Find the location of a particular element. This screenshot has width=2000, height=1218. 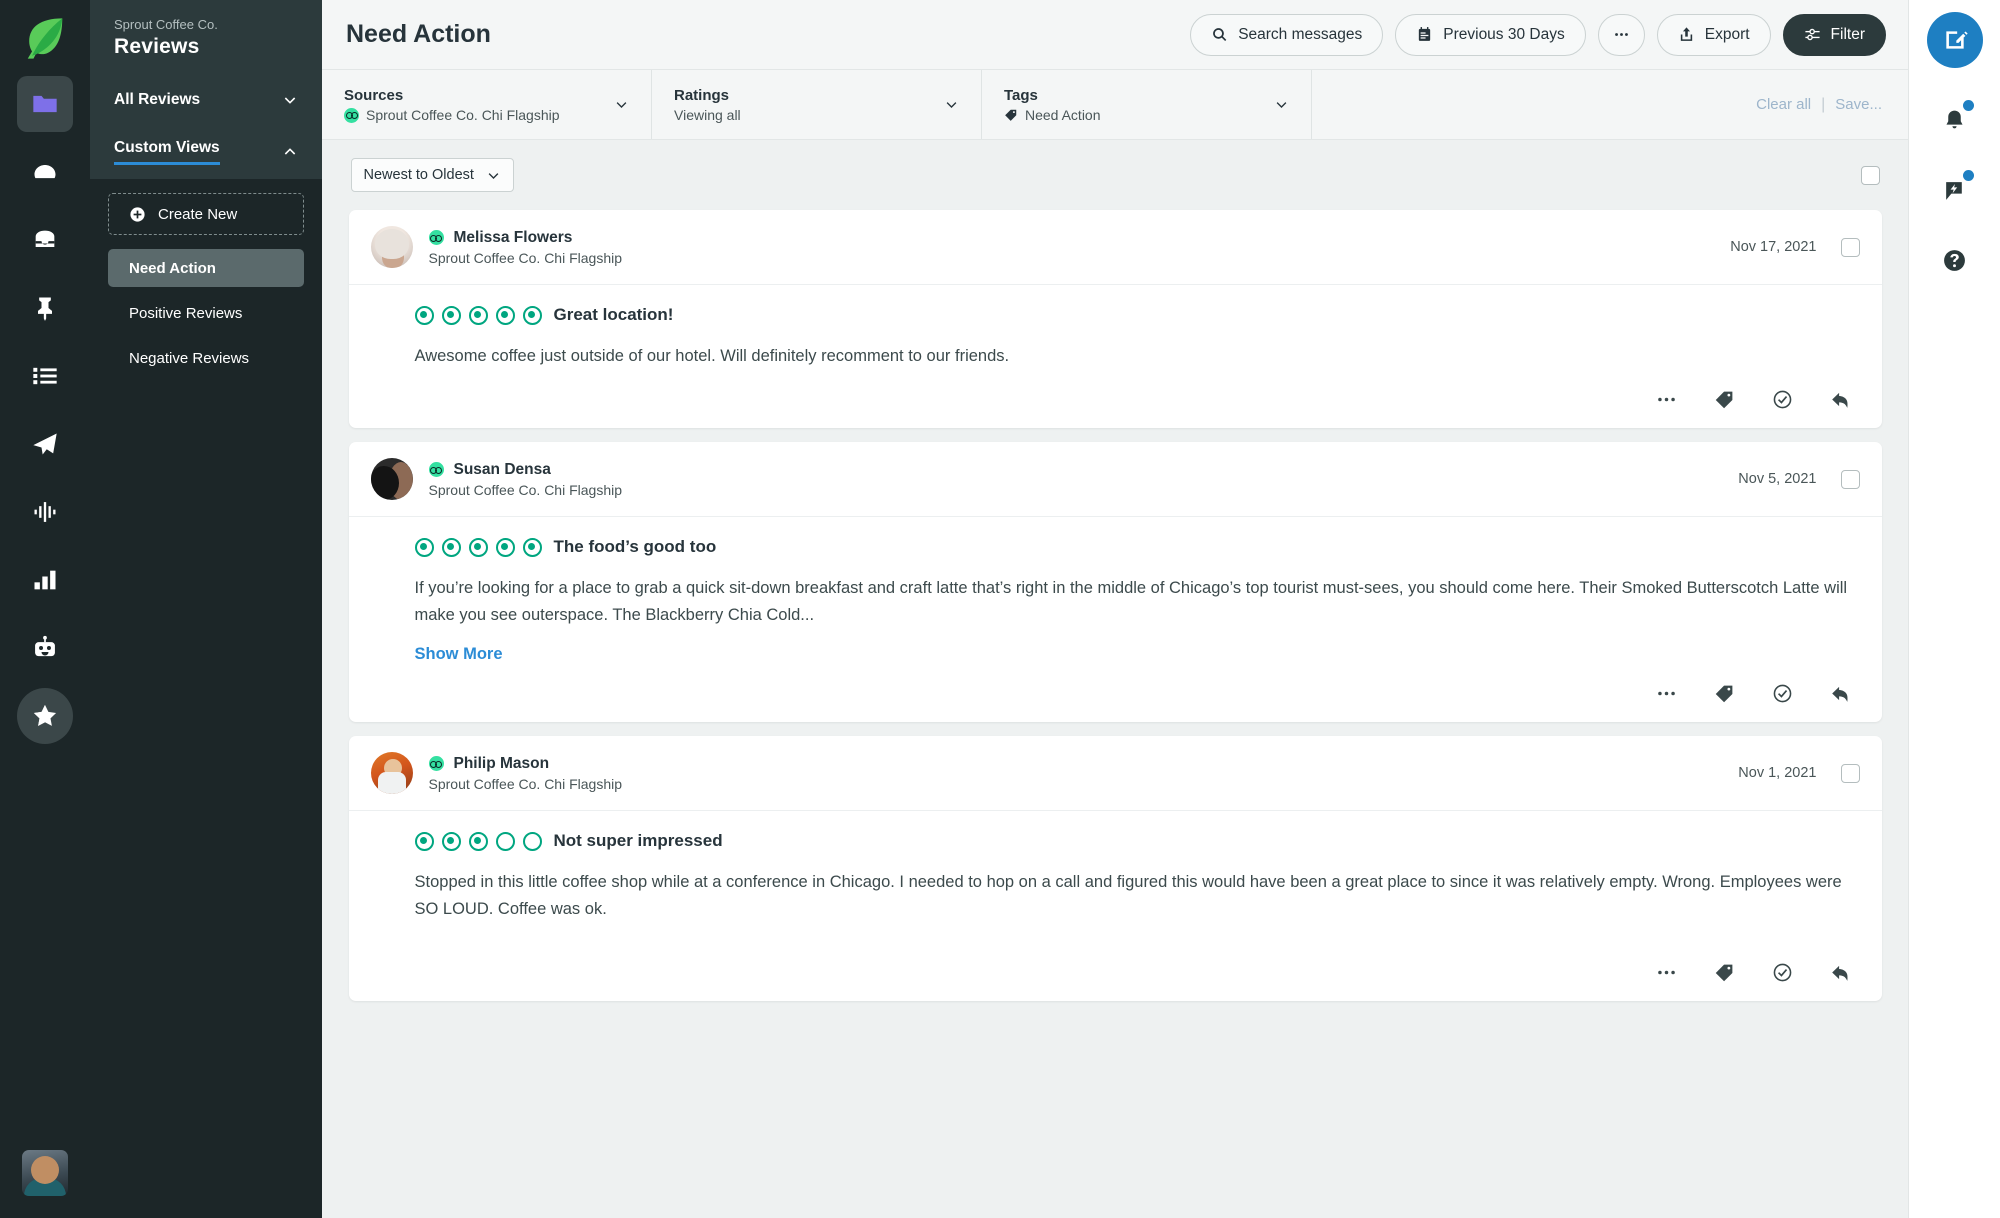

filter-sliders-icon is located at coordinates (1812, 34).